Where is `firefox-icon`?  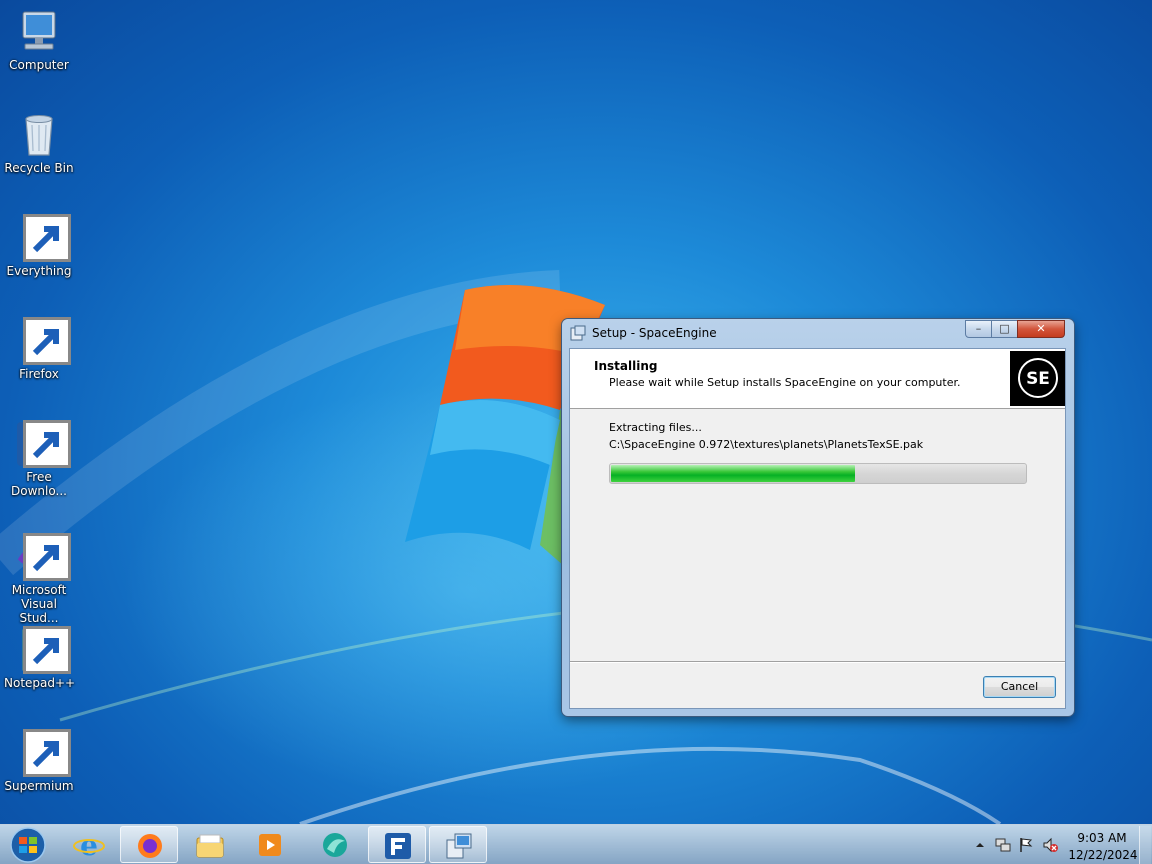
firefox-icon is located at coordinates (150, 846).